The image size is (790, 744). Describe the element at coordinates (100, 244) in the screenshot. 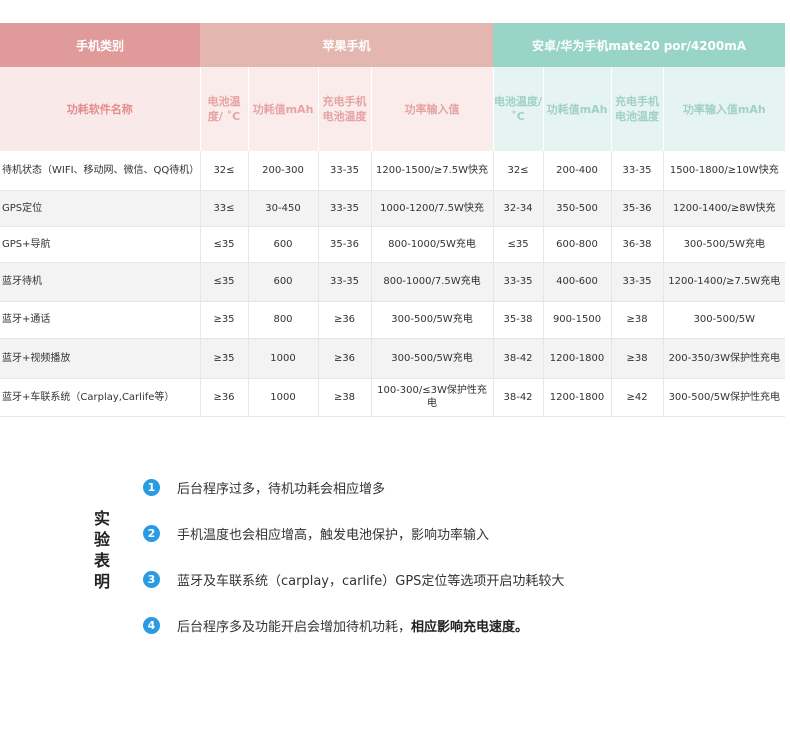

I see `row-name-cell: GPS+导航` at that location.